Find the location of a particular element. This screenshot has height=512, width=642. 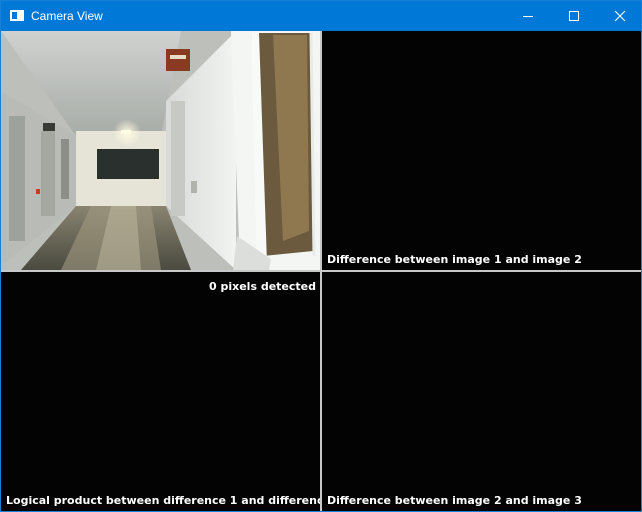

window-app-icon is located at coordinates (17, 15).